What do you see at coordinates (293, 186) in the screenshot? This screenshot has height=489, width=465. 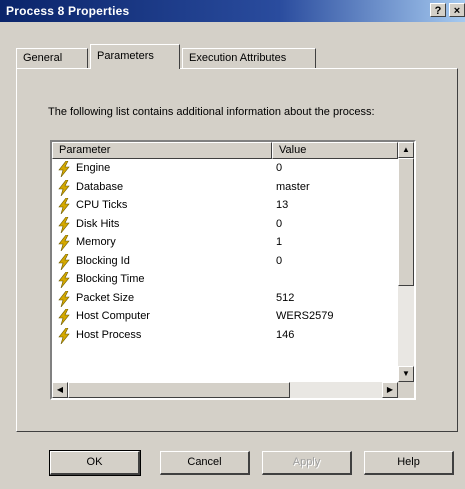 I see `parameter-value: master` at bounding box center [293, 186].